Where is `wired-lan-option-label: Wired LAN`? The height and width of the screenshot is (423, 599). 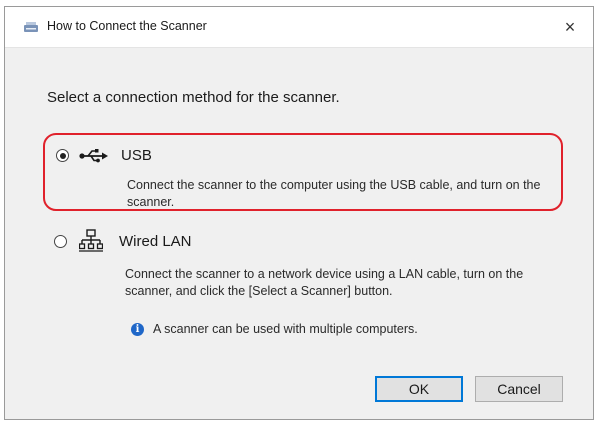
wired-lan-option-label: Wired LAN is located at coordinates (155, 241).